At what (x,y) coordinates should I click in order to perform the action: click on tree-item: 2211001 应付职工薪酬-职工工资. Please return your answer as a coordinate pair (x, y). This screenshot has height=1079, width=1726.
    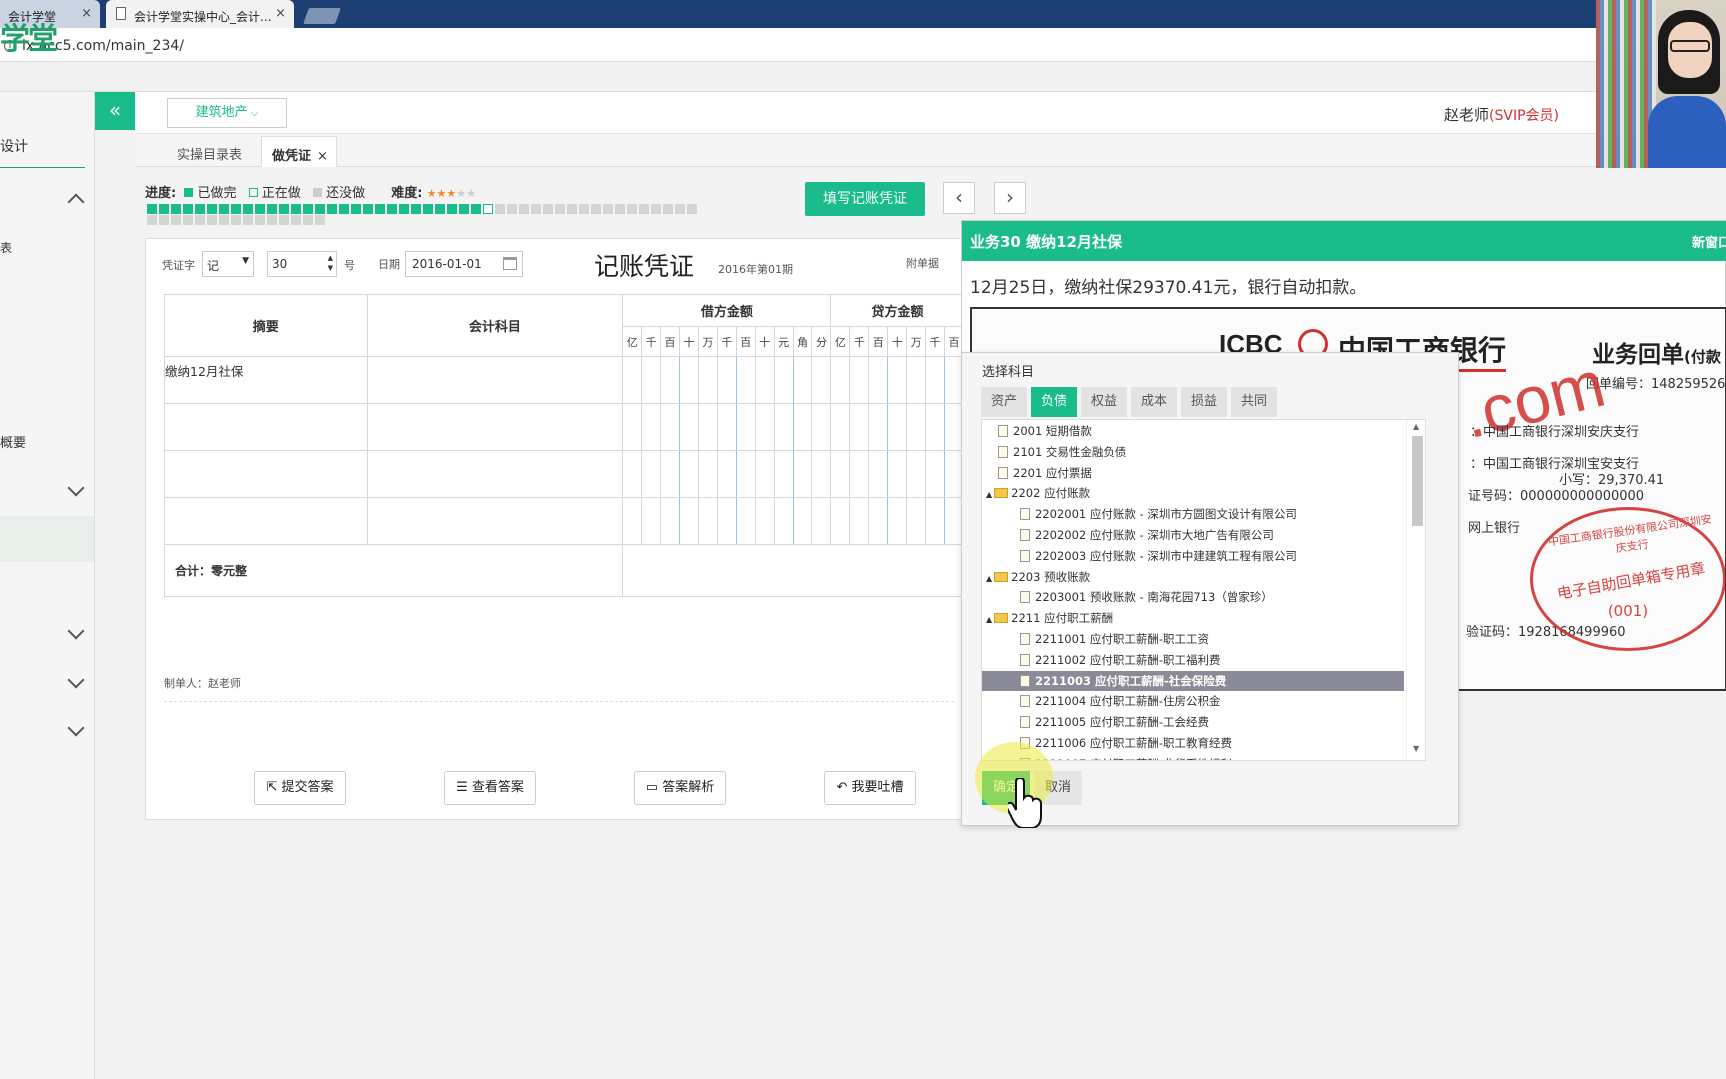
    Looking at the image, I should click on (1193, 639).